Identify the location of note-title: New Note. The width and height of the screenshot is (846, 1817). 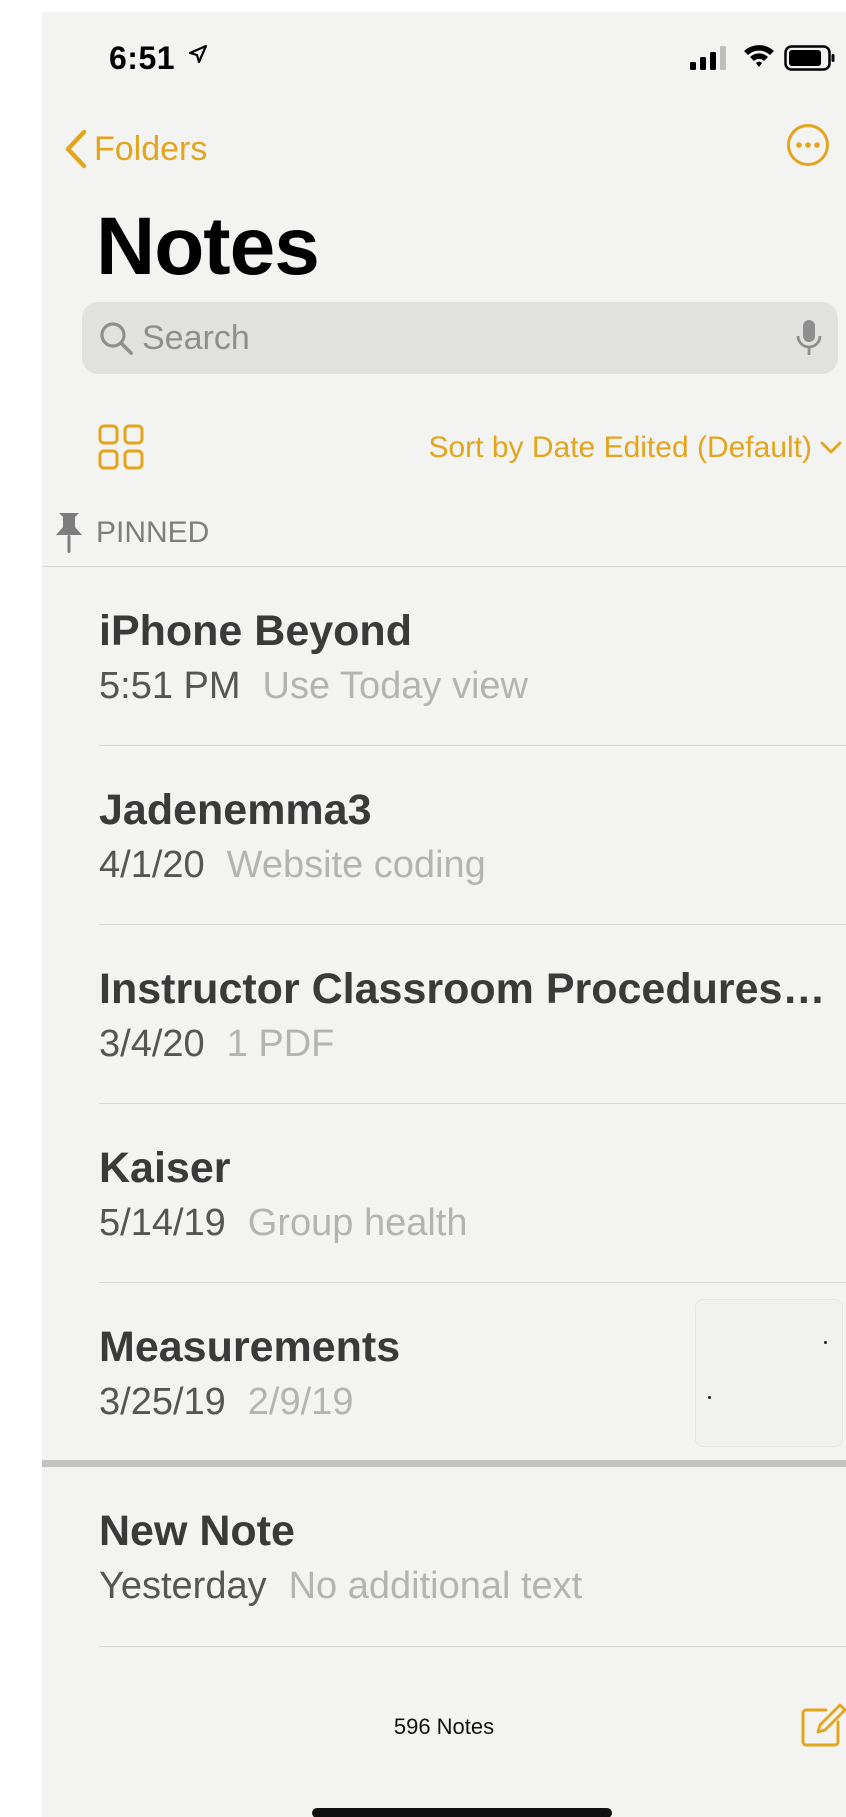
(197, 1531).